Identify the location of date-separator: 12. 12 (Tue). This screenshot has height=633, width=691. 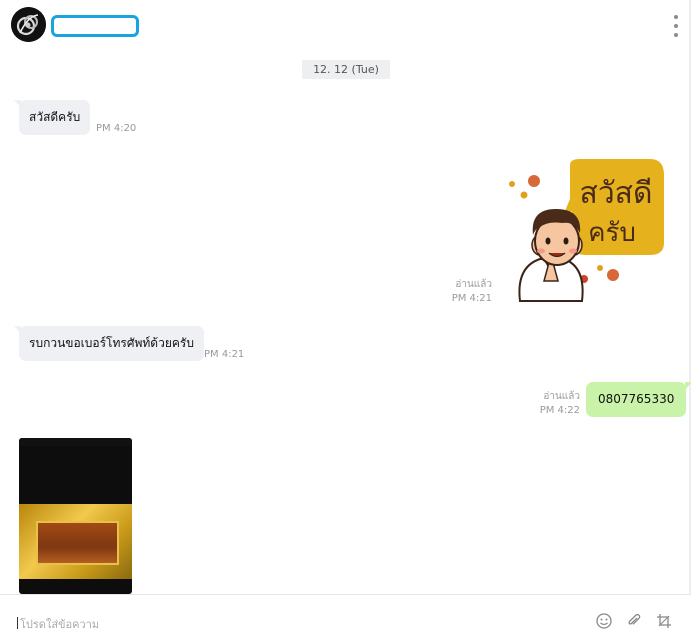
(346, 69).